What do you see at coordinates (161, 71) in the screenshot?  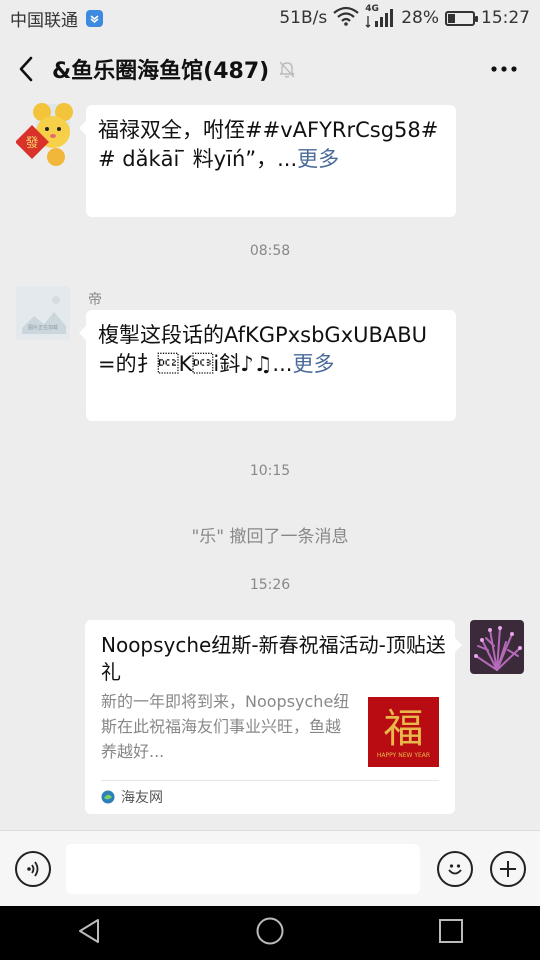 I see `chat-title: &鱼乐圈海鱼馆(487)` at bounding box center [161, 71].